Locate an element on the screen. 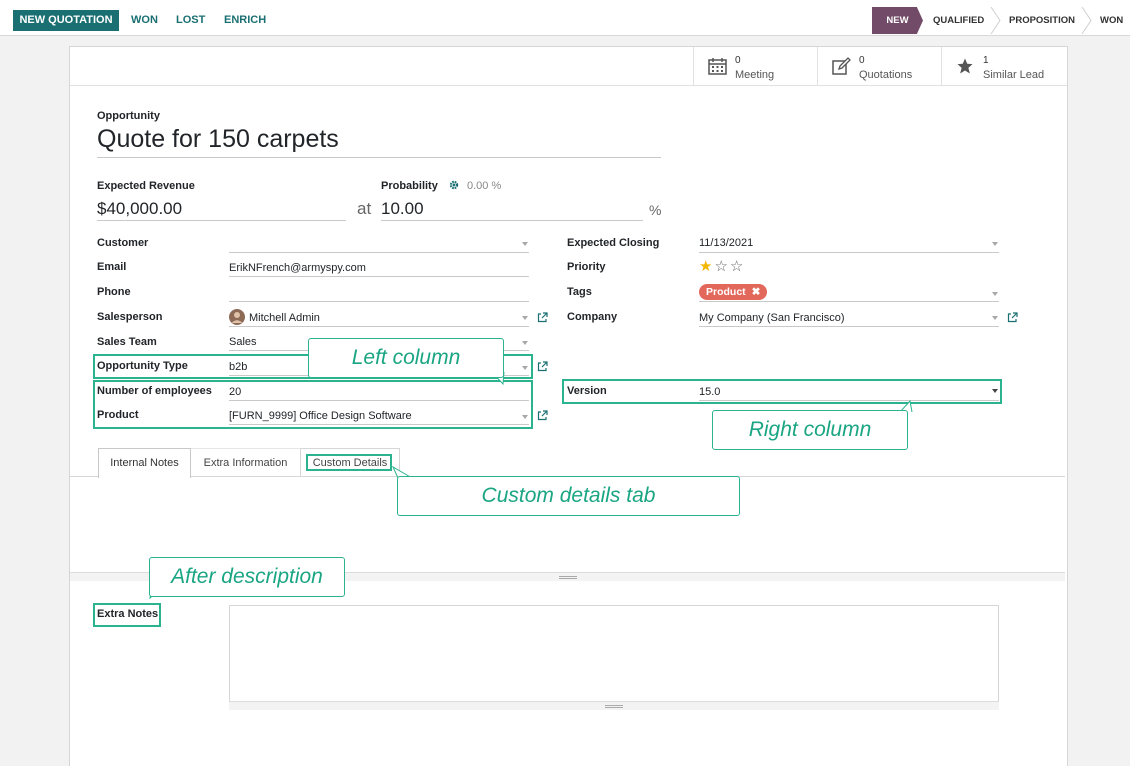  callout-right-column: Right column is located at coordinates (810, 430).